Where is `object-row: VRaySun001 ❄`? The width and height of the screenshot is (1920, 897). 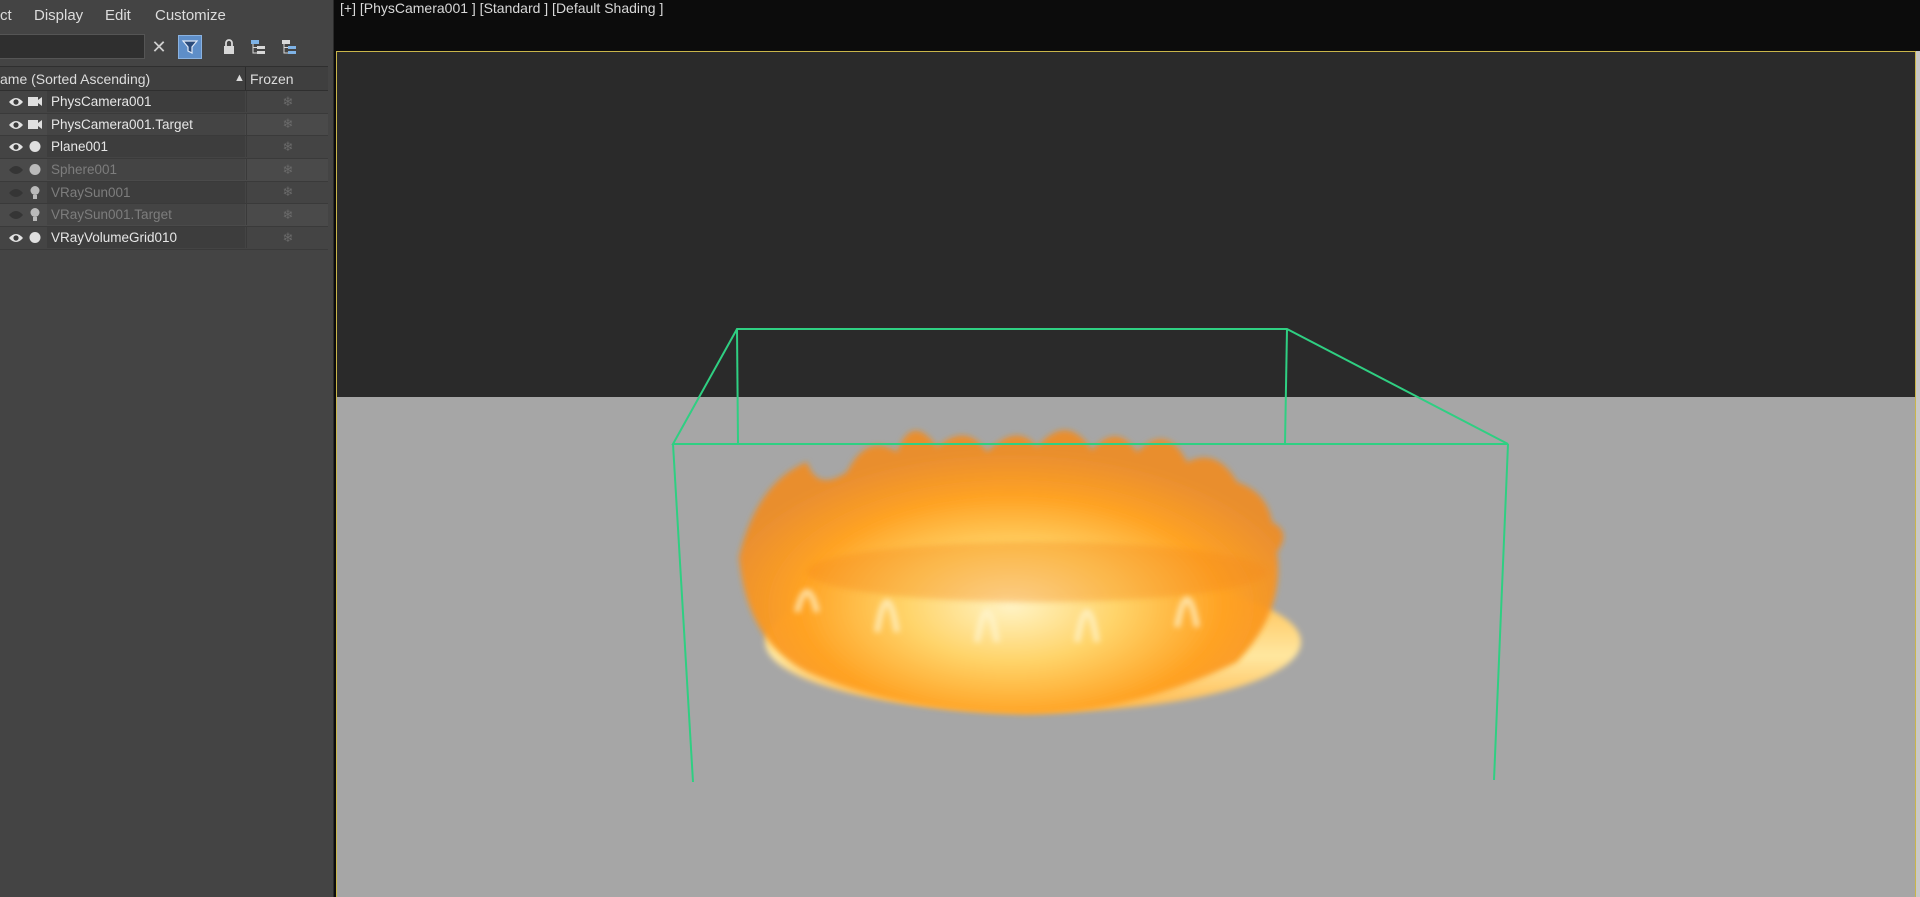
object-row: VRaySun001 ❄ is located at coordinates (164, 193).